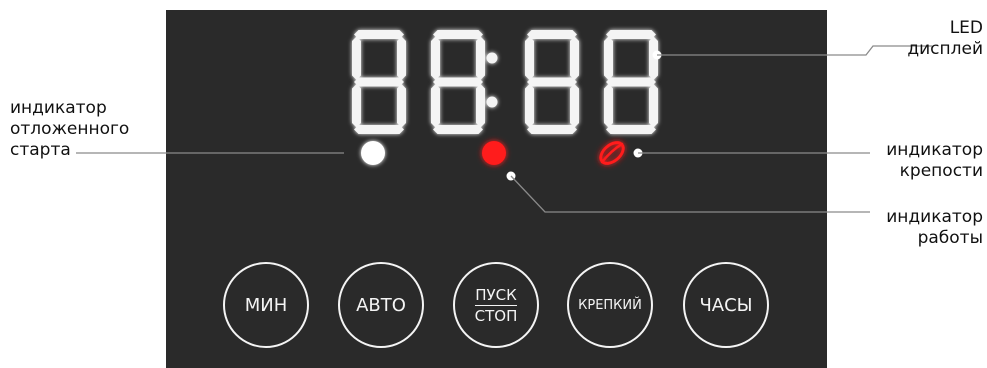  Describe the element at coordinates (934, 160) in the screenshot. I see `callout-strength: индикатор крепости` at that location.